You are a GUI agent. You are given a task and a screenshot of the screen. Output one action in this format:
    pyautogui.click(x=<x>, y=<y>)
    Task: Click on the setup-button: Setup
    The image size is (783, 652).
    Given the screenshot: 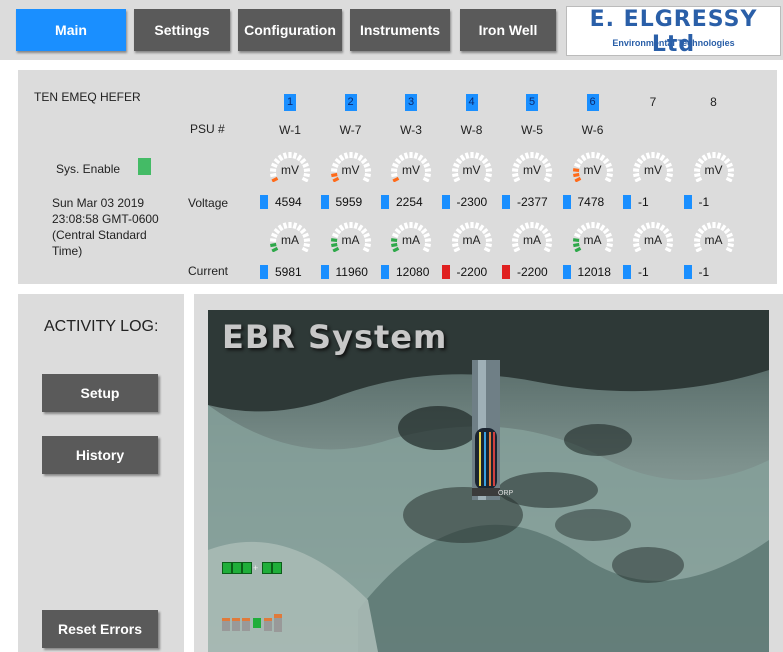 What is the action you would take?
    pyautogui.click(x=100, y=393)
    